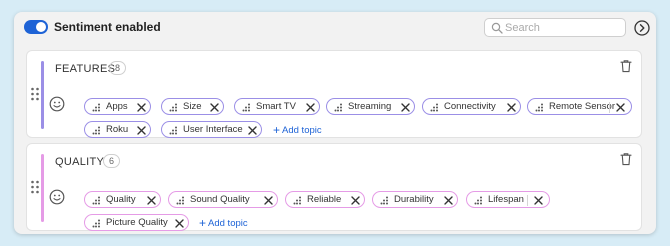  What do you see at coordinates (497, 28) in the screenshot?
I see `search-icon` at bounding box center [497, 28].